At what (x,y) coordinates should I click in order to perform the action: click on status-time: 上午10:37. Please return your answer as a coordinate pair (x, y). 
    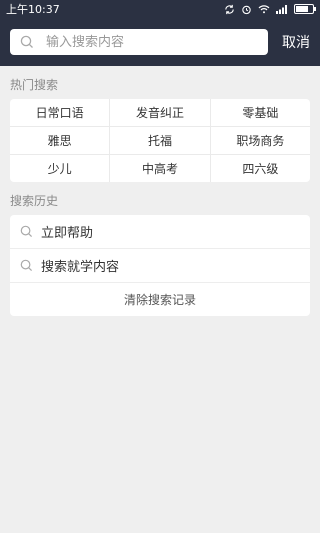
    Looking at the image, I should click on (33, 9).